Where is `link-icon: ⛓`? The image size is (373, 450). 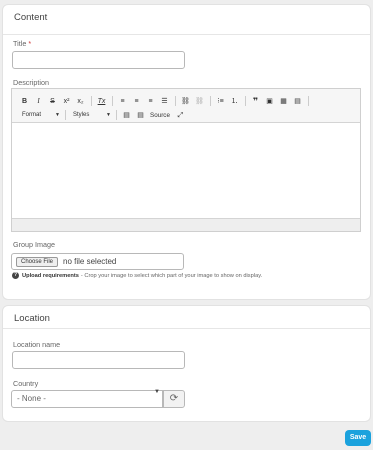 link-icon: ⛓ is located at coordinates (185, 101).